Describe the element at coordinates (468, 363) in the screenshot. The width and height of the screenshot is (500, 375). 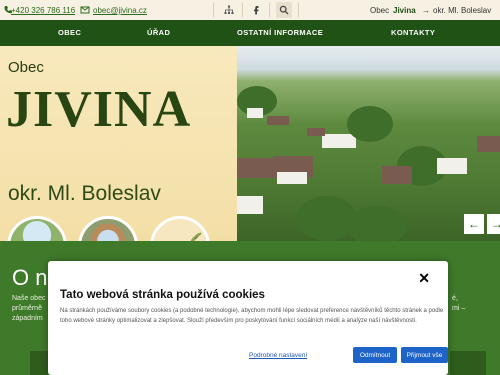
I see `tile` at that location.